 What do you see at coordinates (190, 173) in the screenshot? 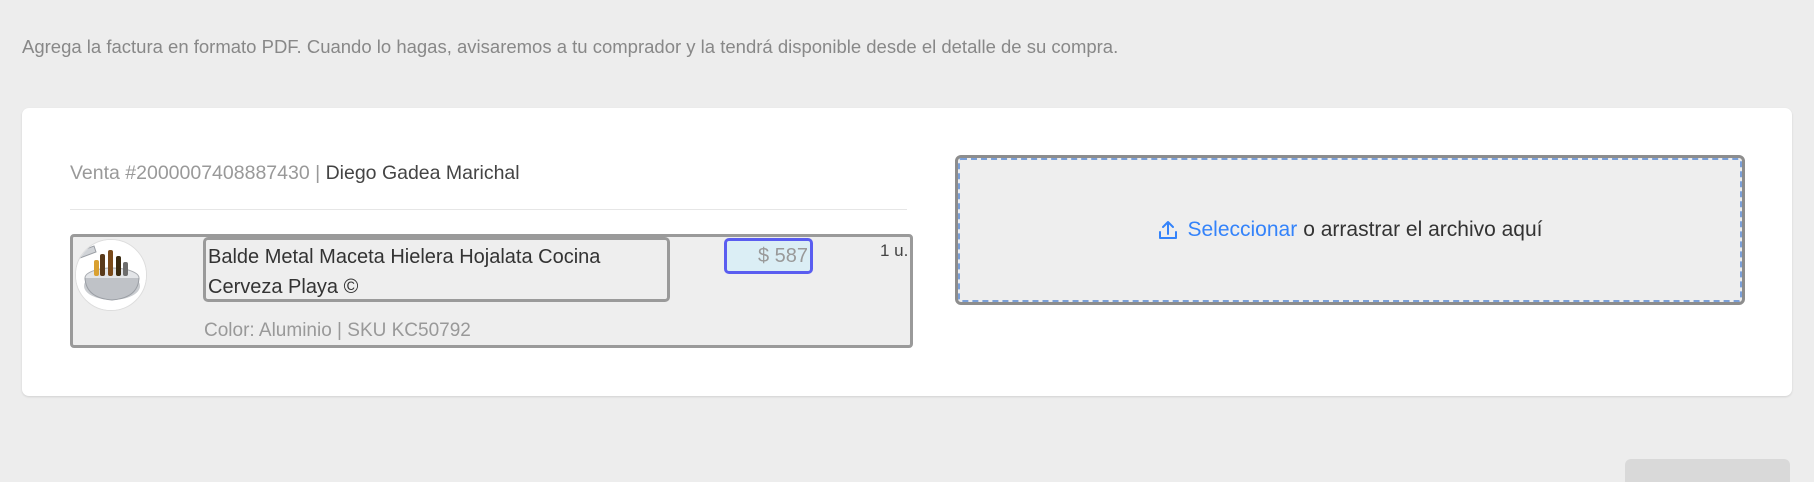
I see `sale-number: Venta #2000007408887430` at bounding box center [190, 173].